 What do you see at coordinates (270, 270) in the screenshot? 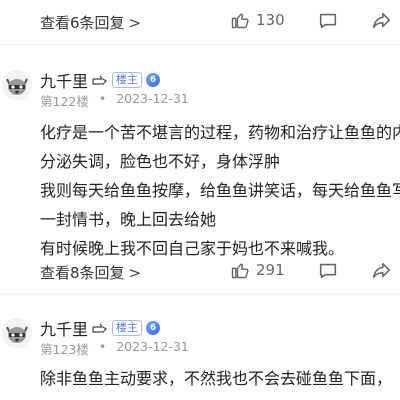
I see `like-count: 291` at bounding box center [270, 270].